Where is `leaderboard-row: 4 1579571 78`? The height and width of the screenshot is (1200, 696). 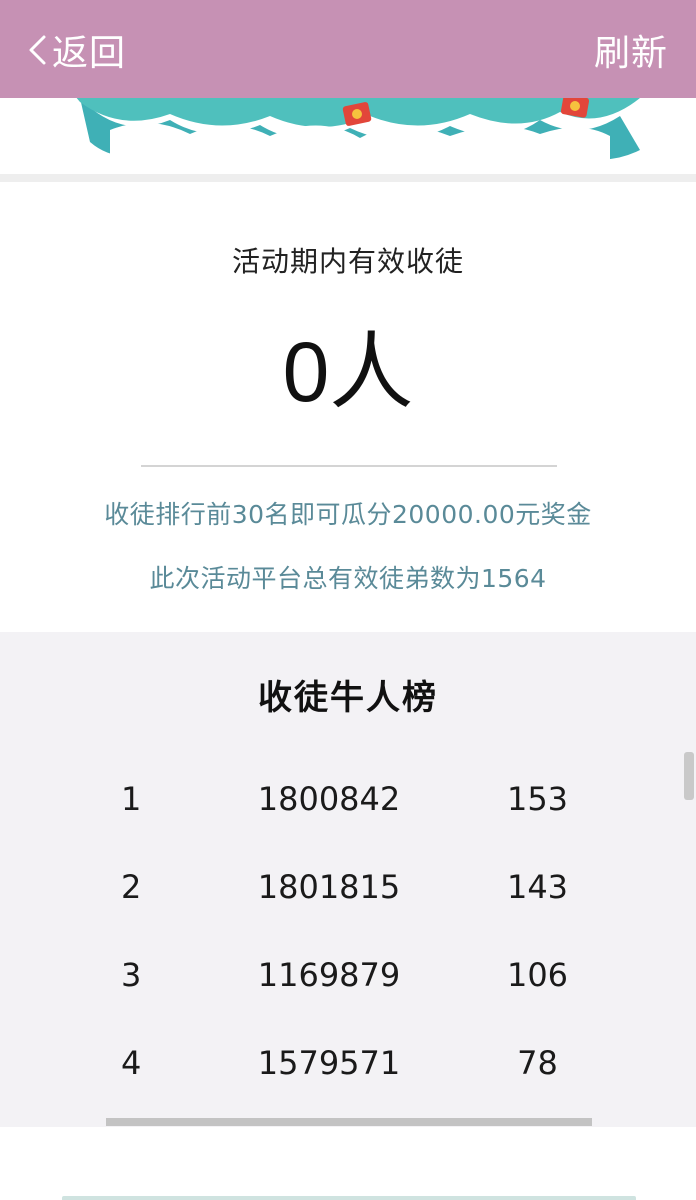
leaderboard-row: 4 1579571 78 is located at coordinates (348, 1062).